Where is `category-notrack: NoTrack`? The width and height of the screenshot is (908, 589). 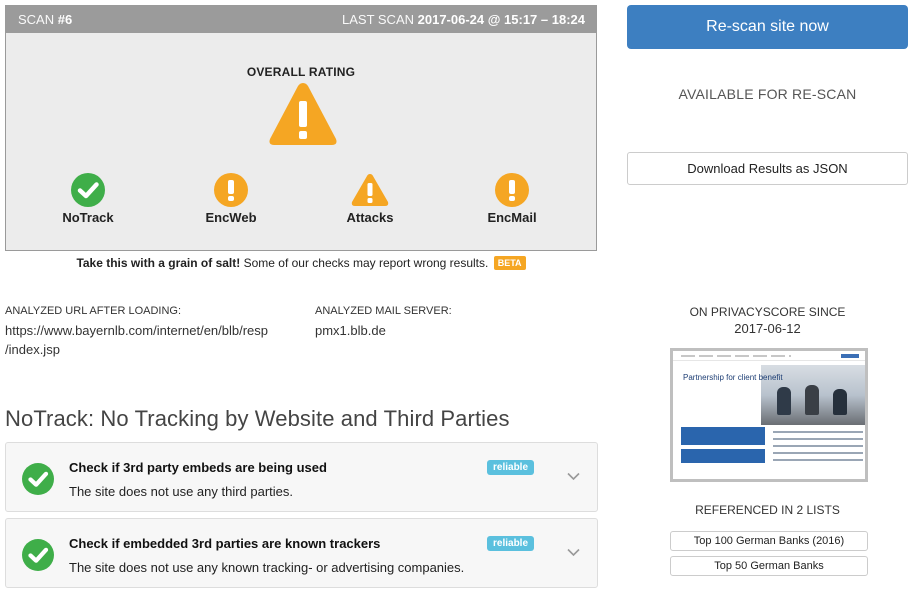
category-notrack: NoTrack is located at coordinates (88, 199).